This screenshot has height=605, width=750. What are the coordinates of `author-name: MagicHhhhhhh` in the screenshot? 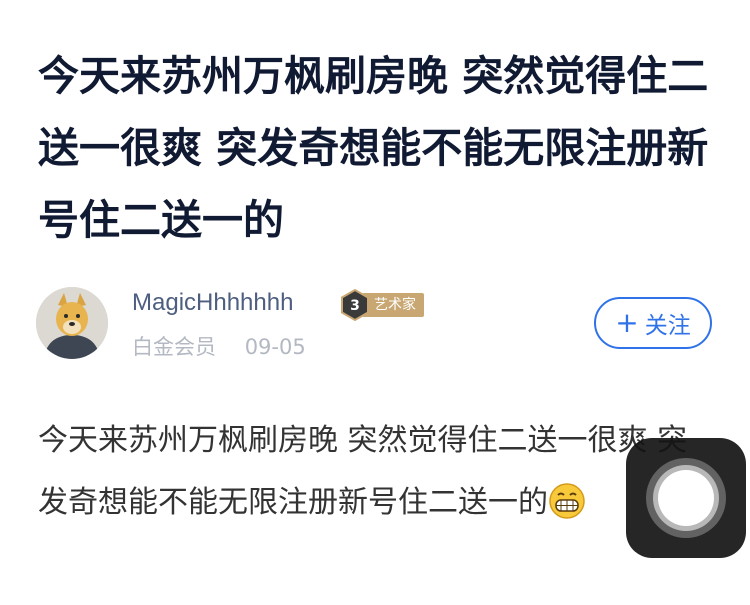 It's located at (212, 303).